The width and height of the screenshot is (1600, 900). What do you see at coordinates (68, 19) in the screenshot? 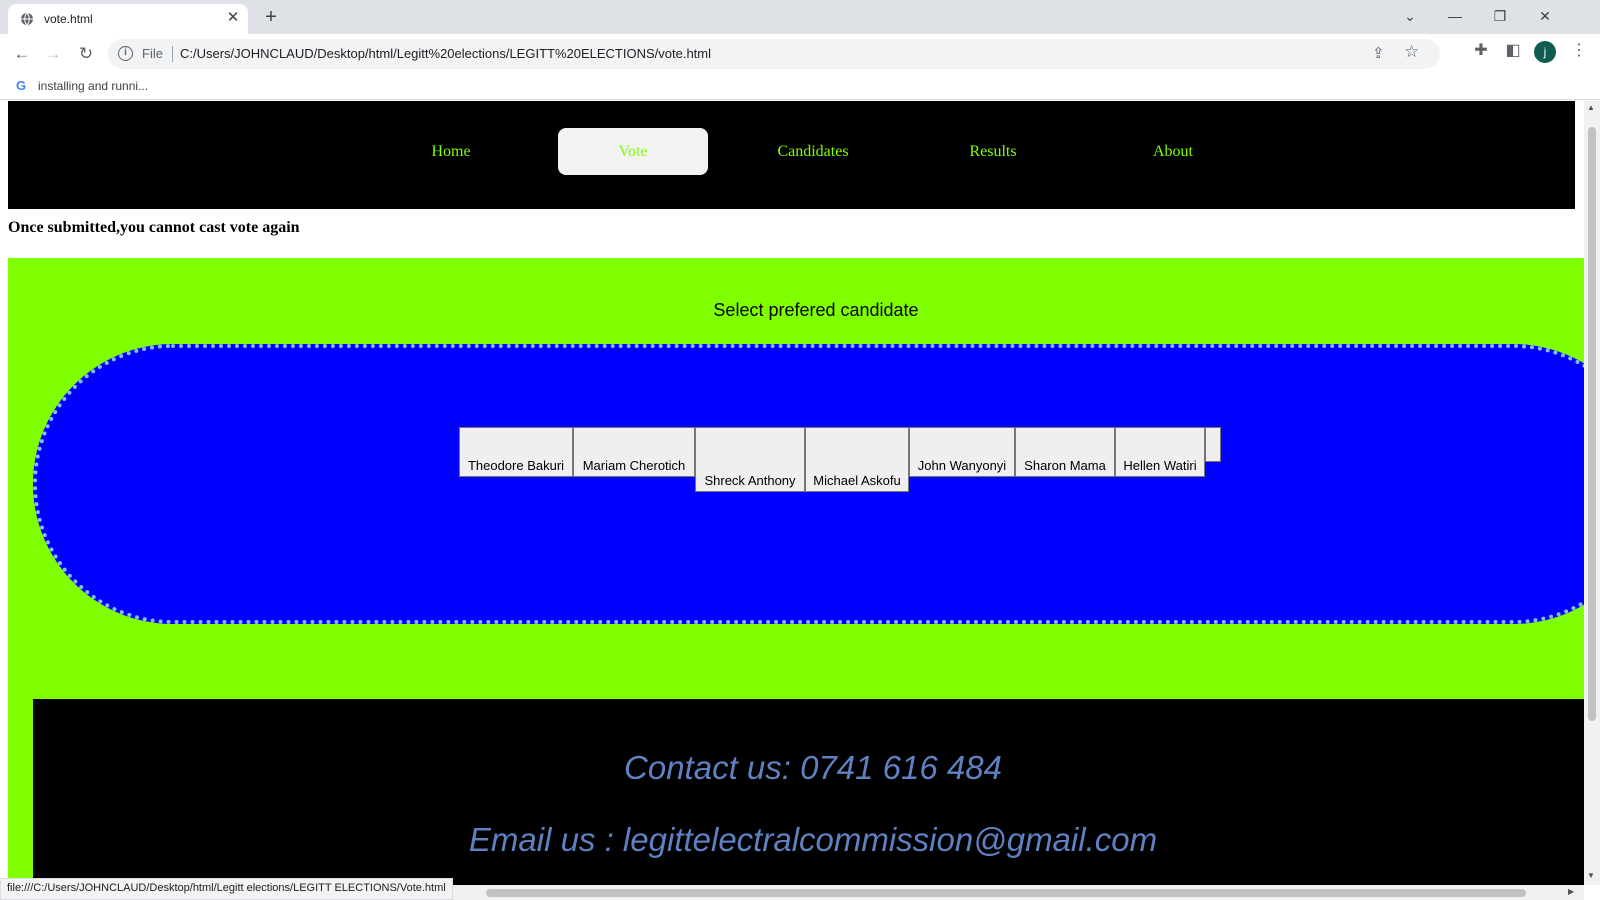
I see `tab-title: vote.html` at bounding box center [68, 19].